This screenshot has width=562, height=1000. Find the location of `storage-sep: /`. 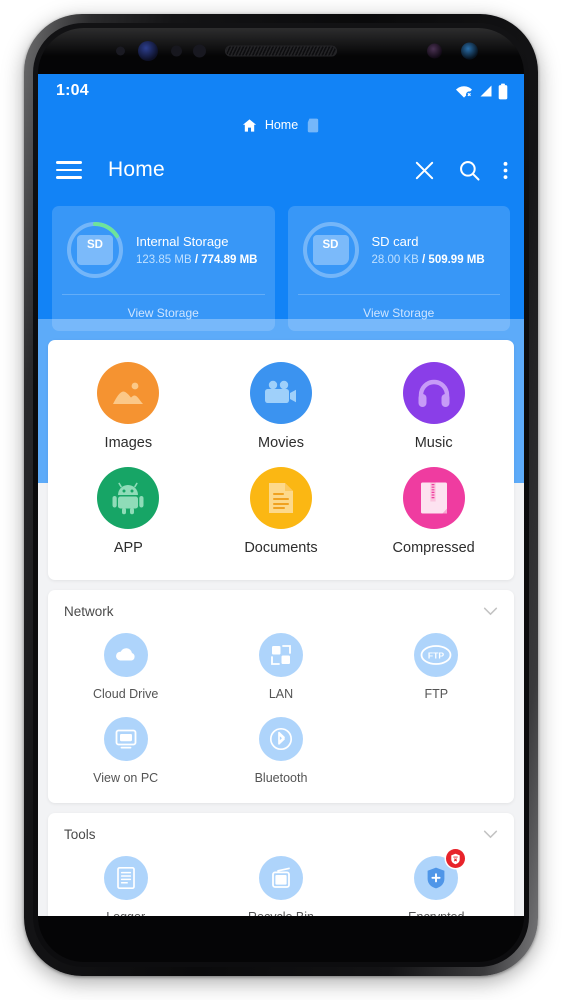

storage-sep: / is located at coordinates (423, 260).